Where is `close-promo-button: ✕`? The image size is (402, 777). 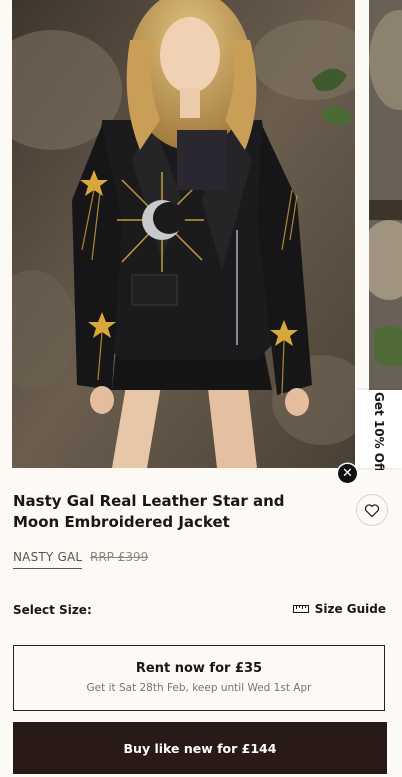
close-promo-button: ✕ is located at coordinates (347, 473).